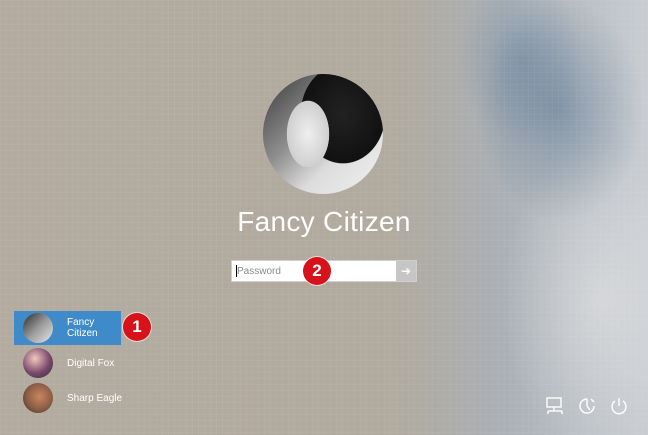 This screenshot has height=435, width=648. I want to click on power-icon, so click(619, 406).